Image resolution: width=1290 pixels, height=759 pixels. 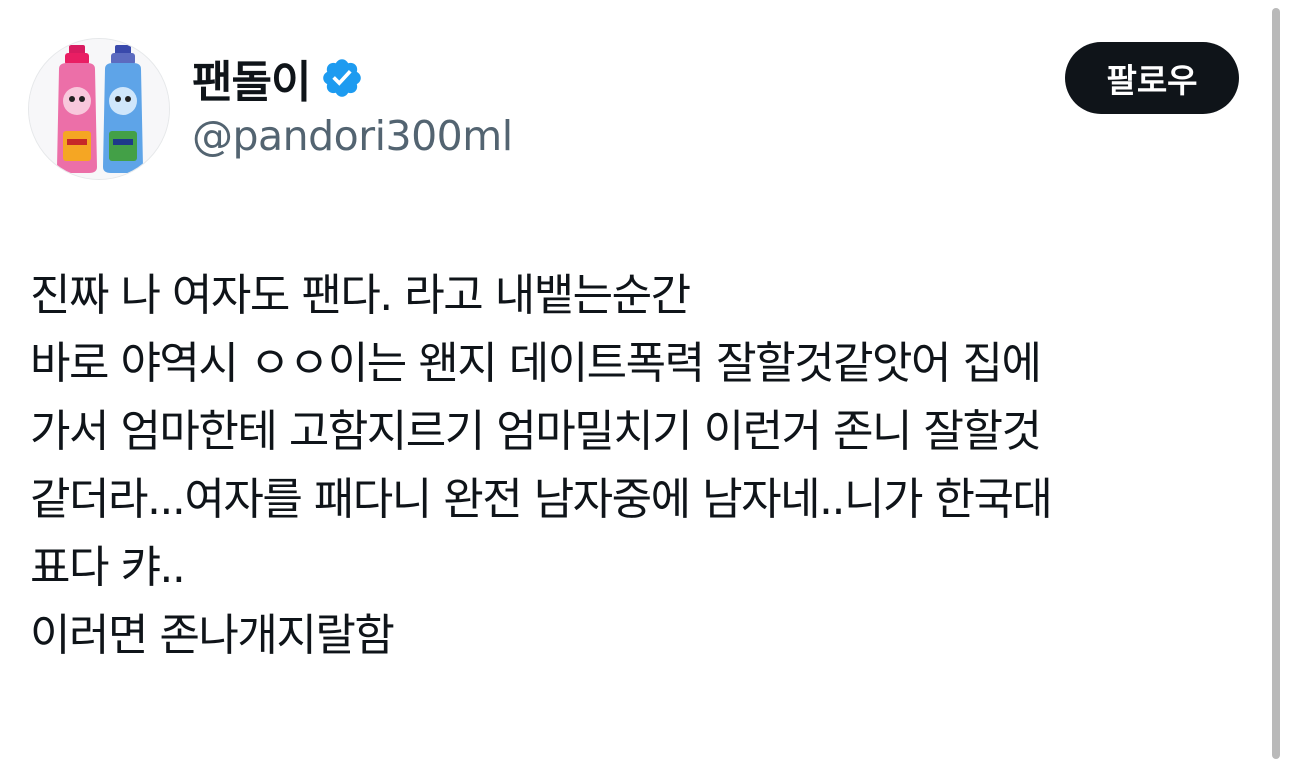 What do you see at coordinates (212, 635) in the screenshot?
I see `tweet-line: 이러면 존나개지랄함` at bounding box center [212, 635].